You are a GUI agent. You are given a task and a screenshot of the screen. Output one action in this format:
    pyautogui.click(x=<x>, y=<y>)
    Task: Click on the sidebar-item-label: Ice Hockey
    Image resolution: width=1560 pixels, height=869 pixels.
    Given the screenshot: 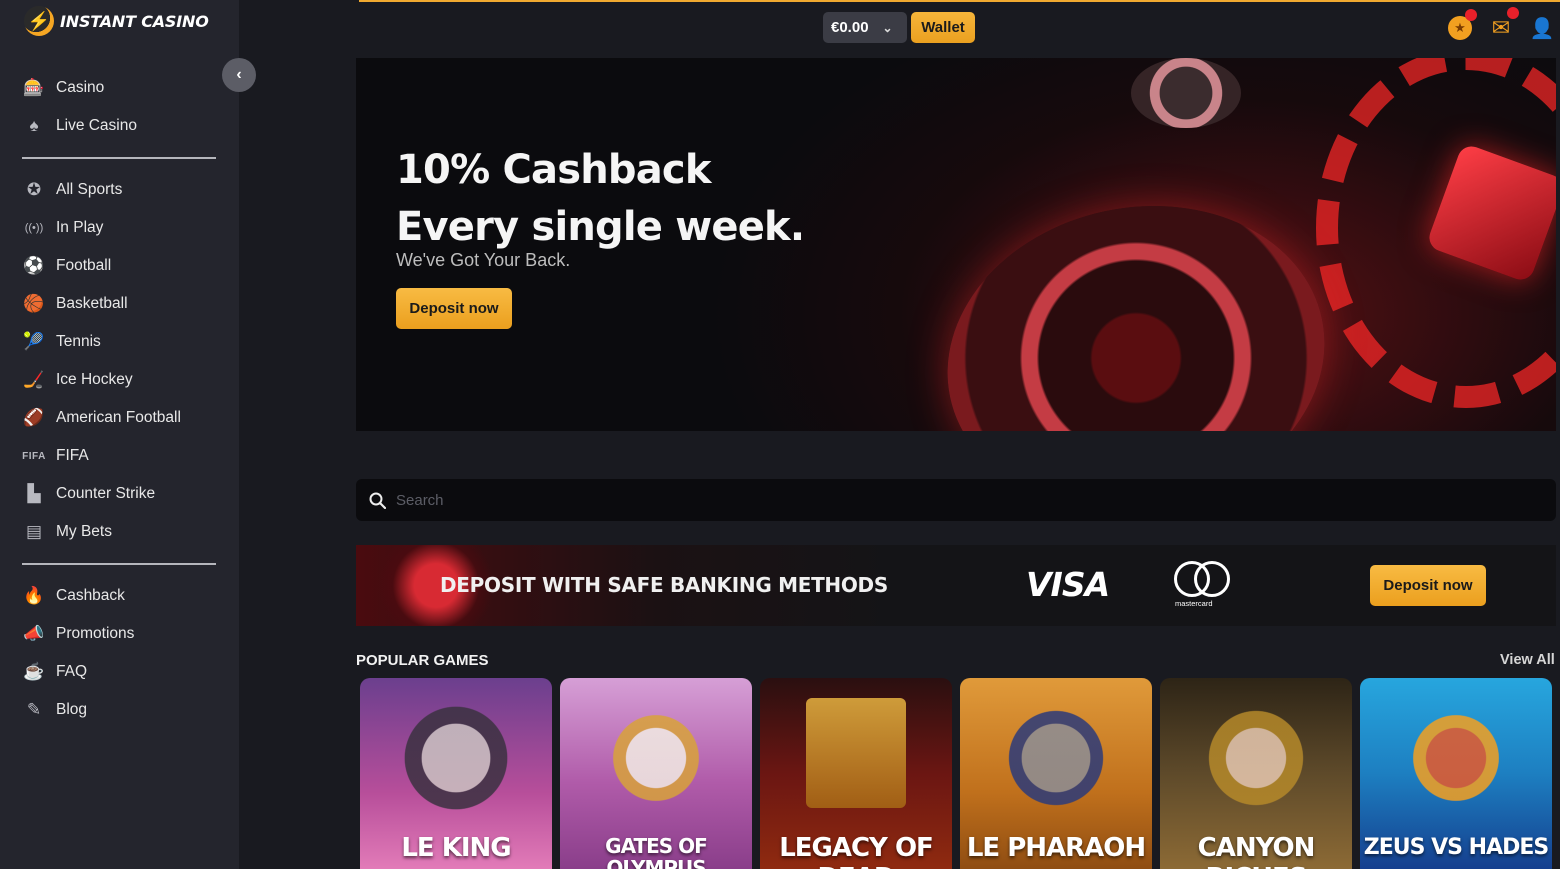 What is the action you would take?
    pyautogui.click(x=94, y=379)
    